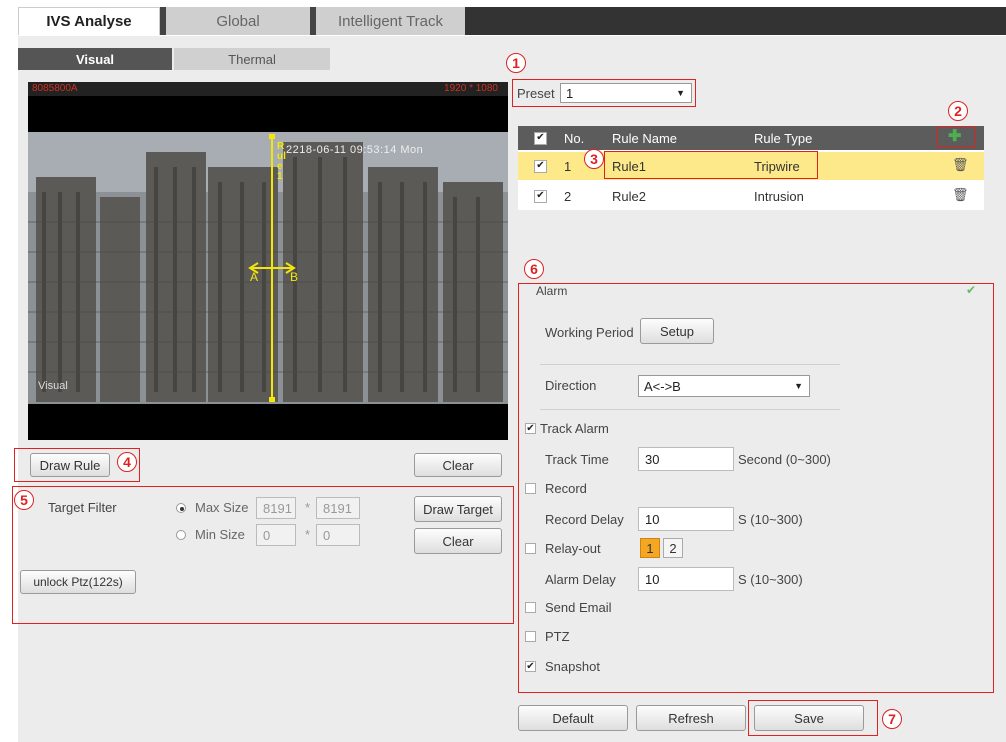 The image size is (1006, 742). Describe the element at coordinates (530, 607) in the screenshot. I see `send-email-checkbox` at that location.